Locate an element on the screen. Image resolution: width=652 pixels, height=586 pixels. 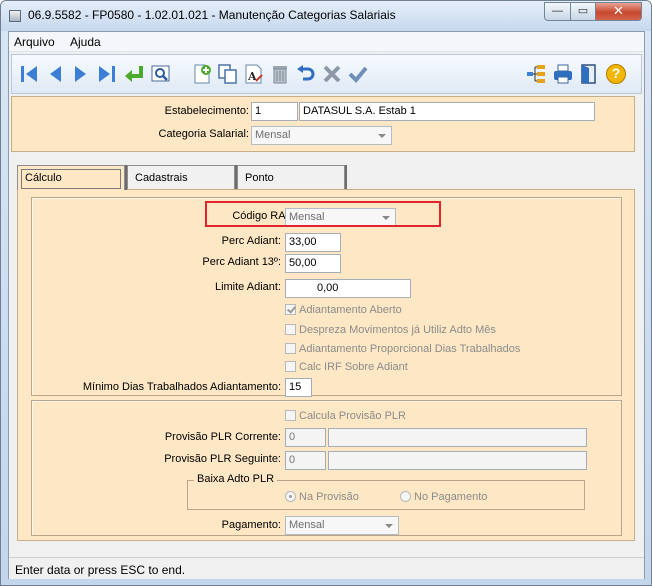
calc-irf-checkbox: Calc IRF Sobre Adiant is located at coordinates (346, 367).